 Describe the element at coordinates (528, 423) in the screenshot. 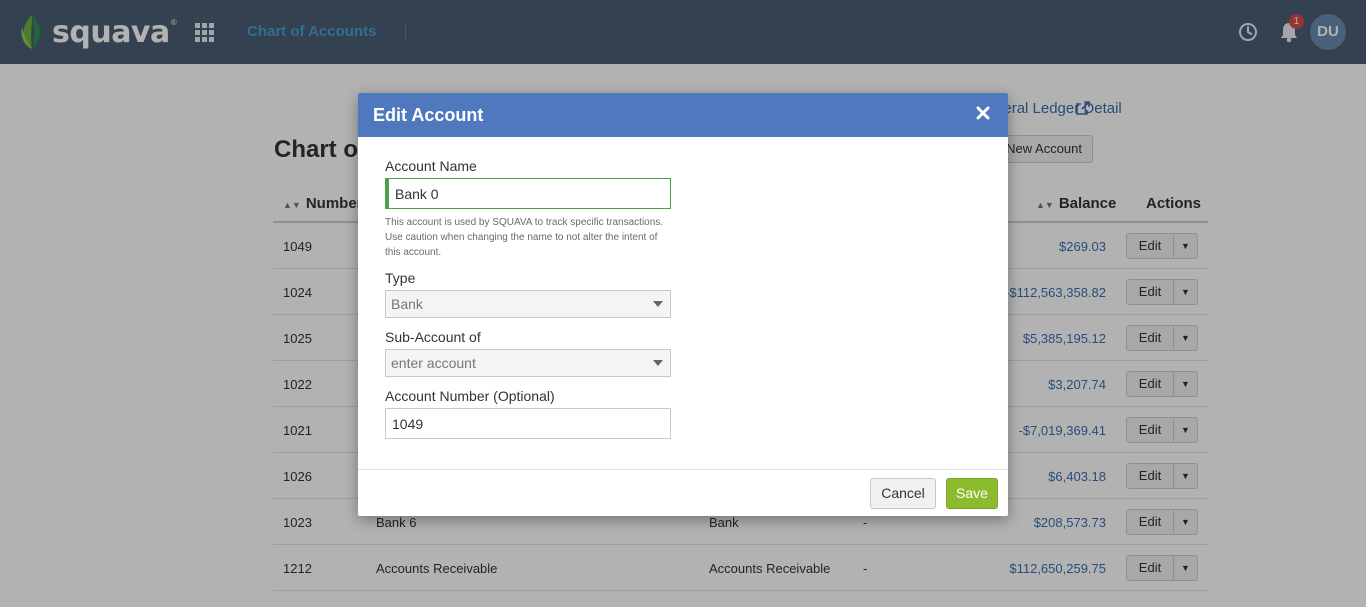

I see `account-number-input` at that location.